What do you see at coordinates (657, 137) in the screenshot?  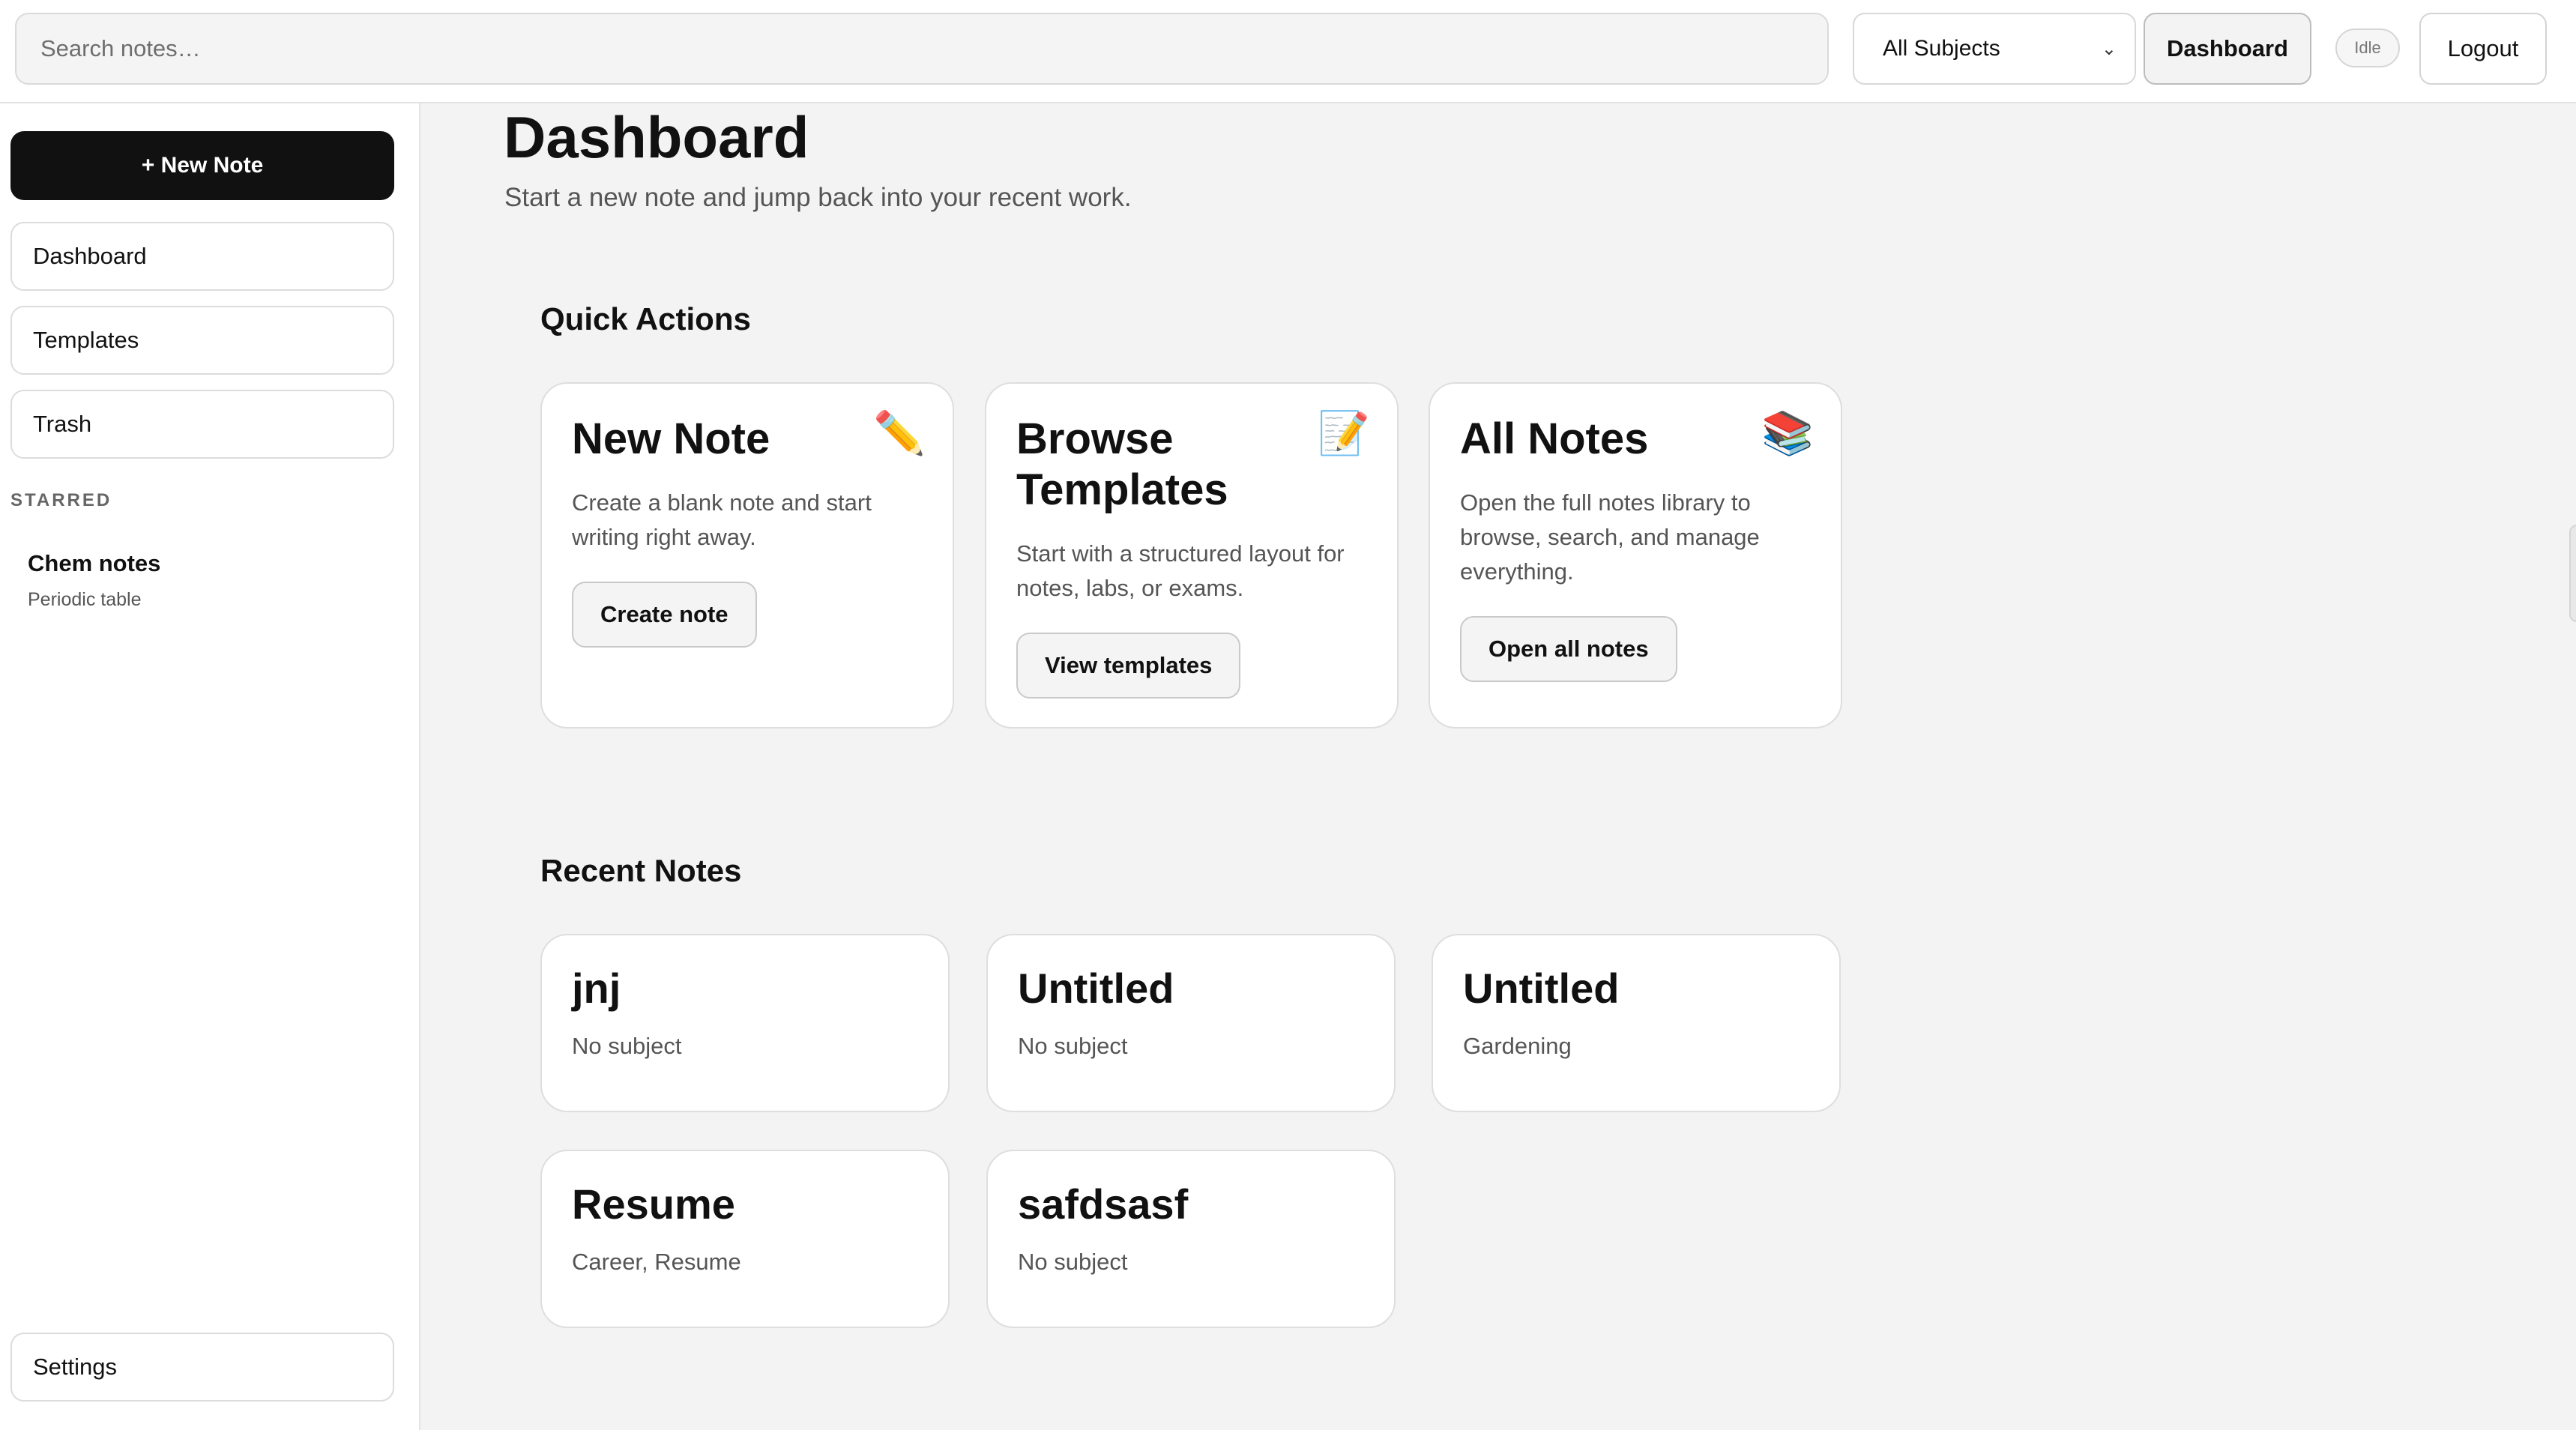 I see `page-title: Dashboard` at bounding box center [657, 137].